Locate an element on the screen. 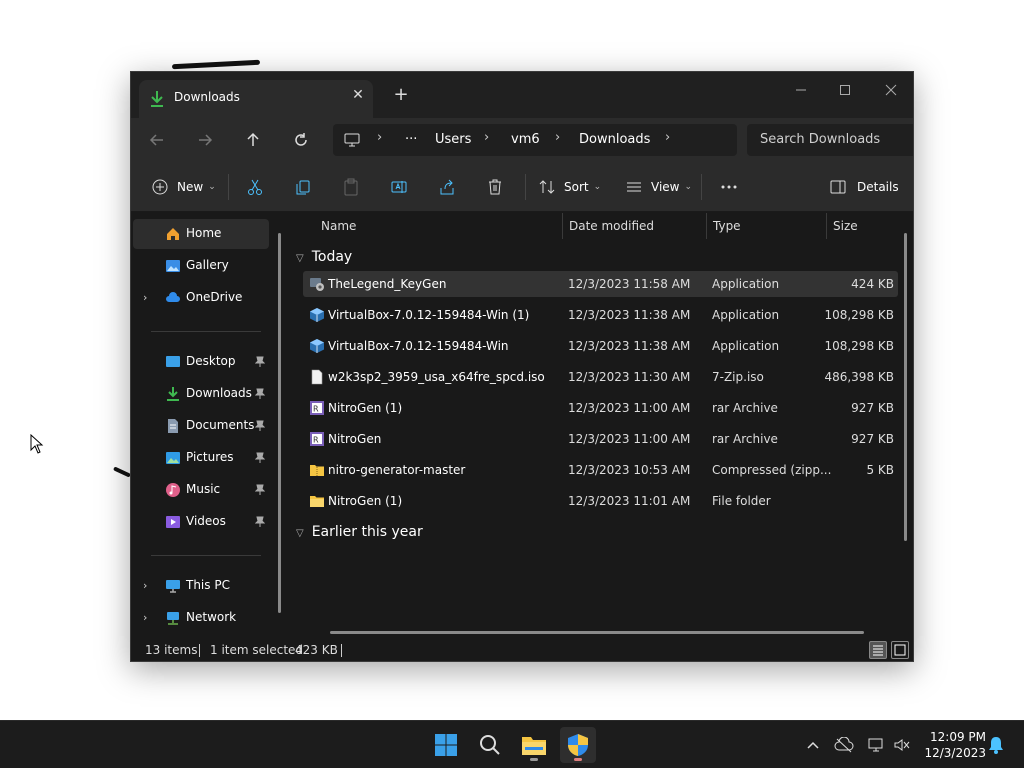 This screenshot has height=768, width=1024. vertical-scrollbar is located at coordinates (905, 387).